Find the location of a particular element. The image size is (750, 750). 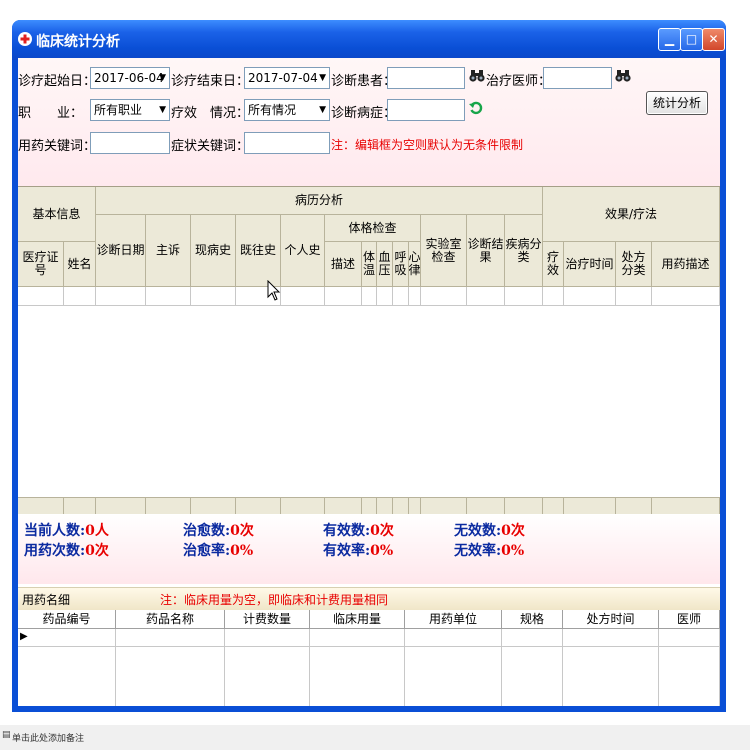

start-date-picker: 2017-06-04 ▼ is located at coordinates (130, 78).